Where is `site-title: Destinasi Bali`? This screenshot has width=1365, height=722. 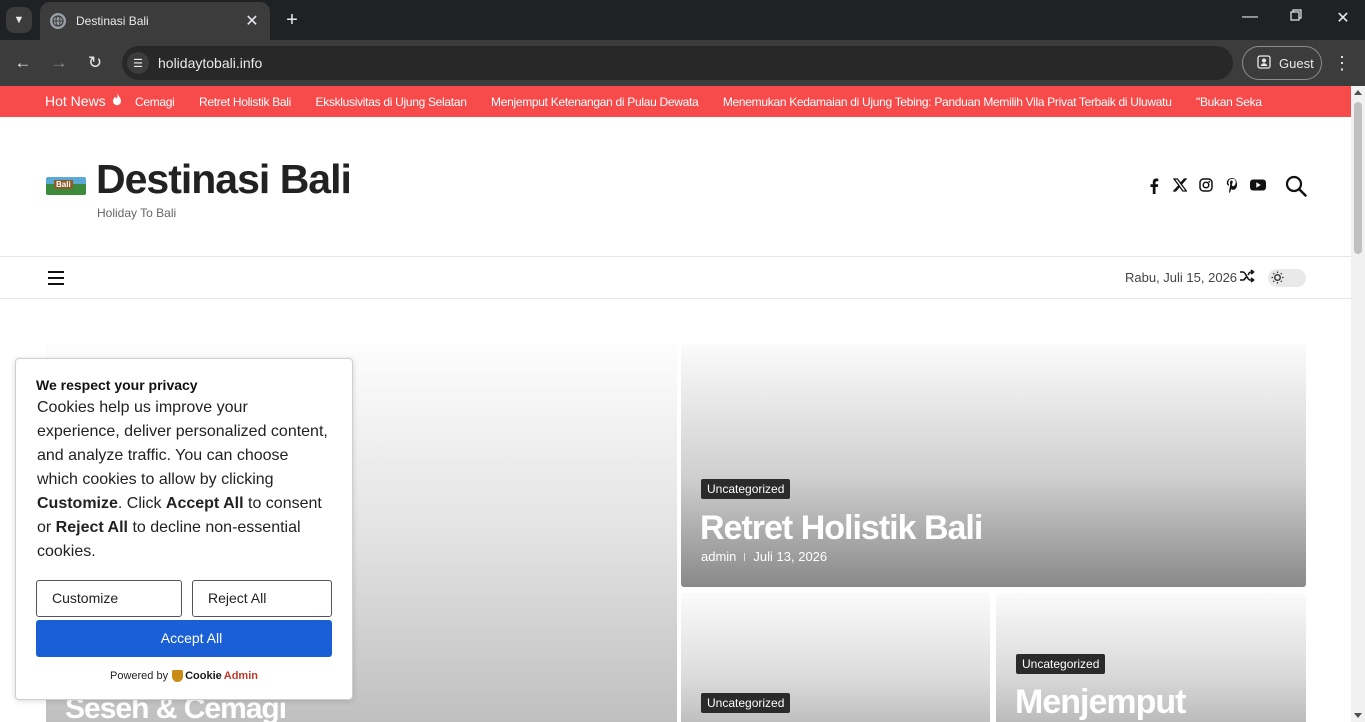
site-title: Destinasi Bali is located at coordinates (224, 179).